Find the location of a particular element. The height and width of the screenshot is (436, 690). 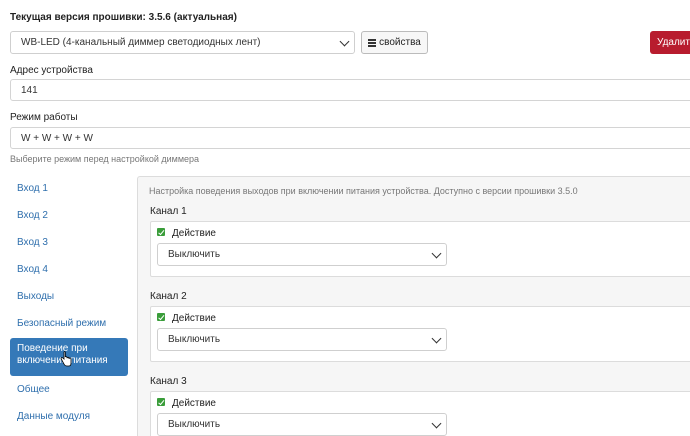

properties-button: свойства is located at coordinates (394, 42).